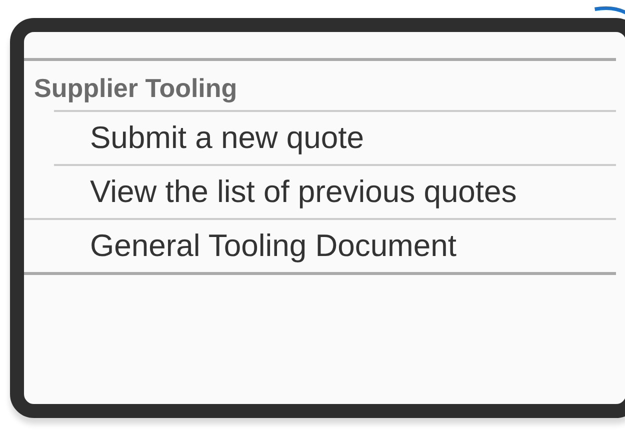  What do you see at coordinates (135, 88) in the screenshot?
I see `menu-heading: Supplier Tooling` at bounding box center [135, 88].